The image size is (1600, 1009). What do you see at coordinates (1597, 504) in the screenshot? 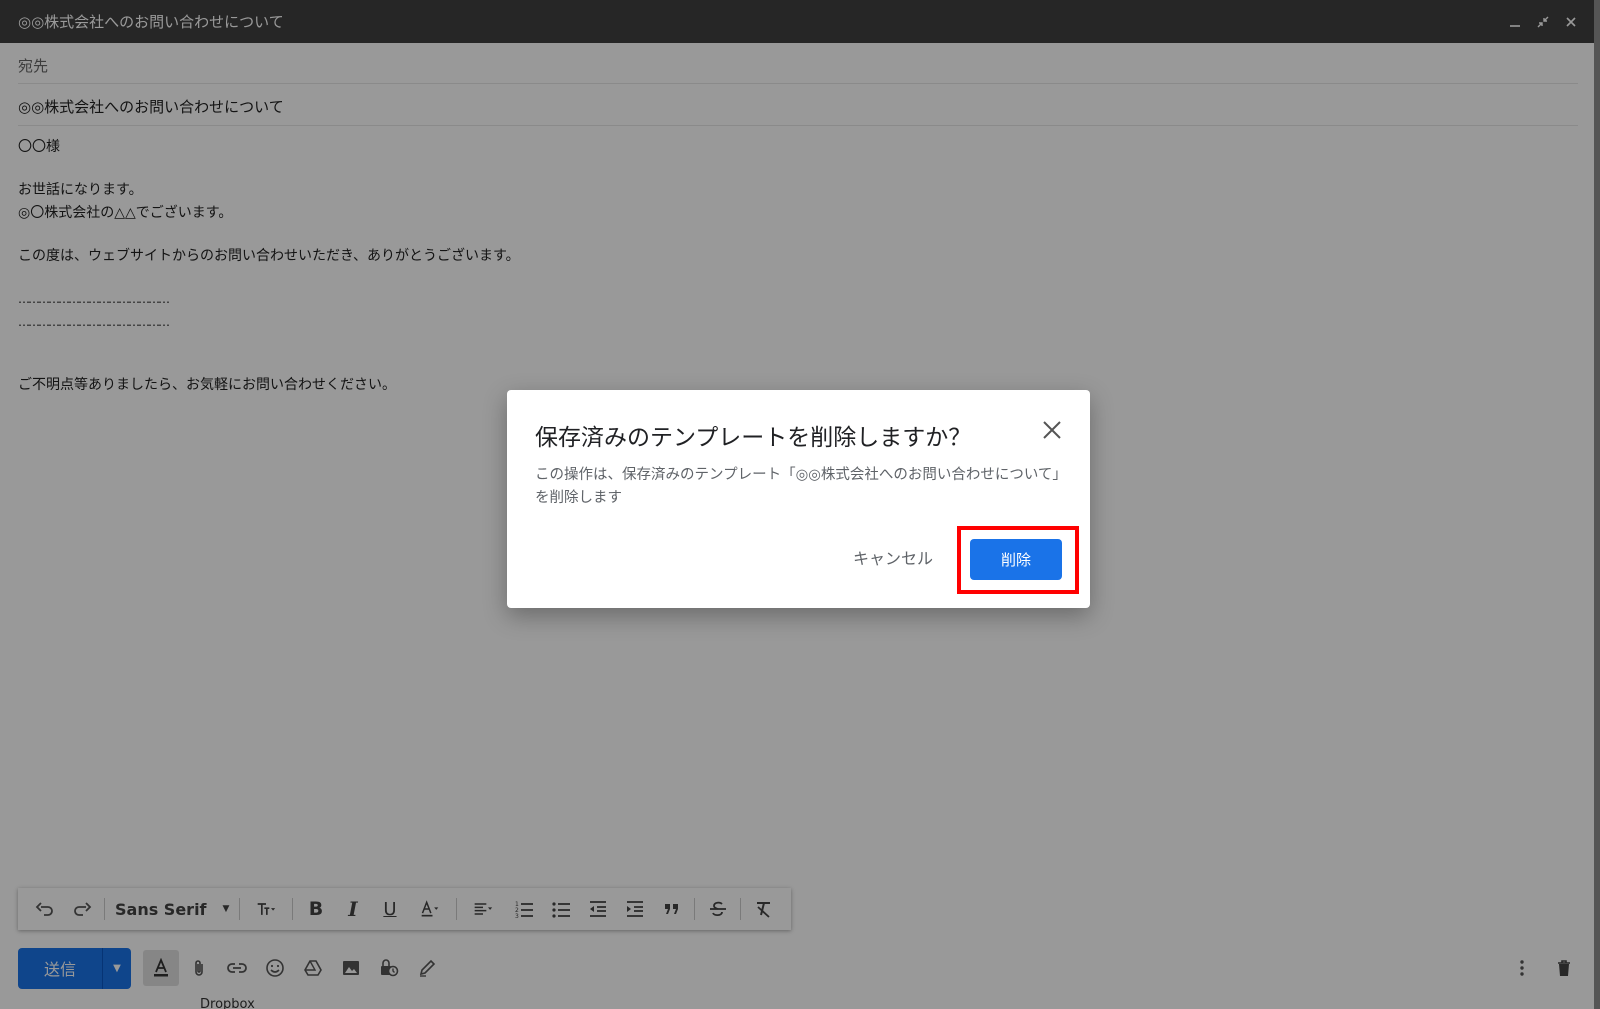
I see `window-edge` at bounding box center [1597, 504].